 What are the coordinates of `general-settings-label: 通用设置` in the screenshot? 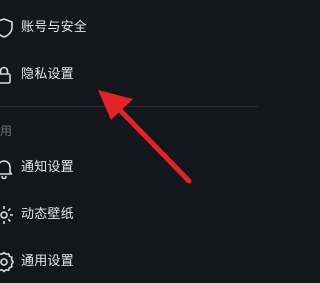 It's located at (47, 261).